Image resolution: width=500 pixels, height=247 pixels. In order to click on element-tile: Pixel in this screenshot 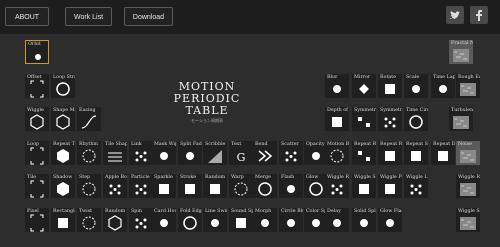, I will do `click(37, 220)`.